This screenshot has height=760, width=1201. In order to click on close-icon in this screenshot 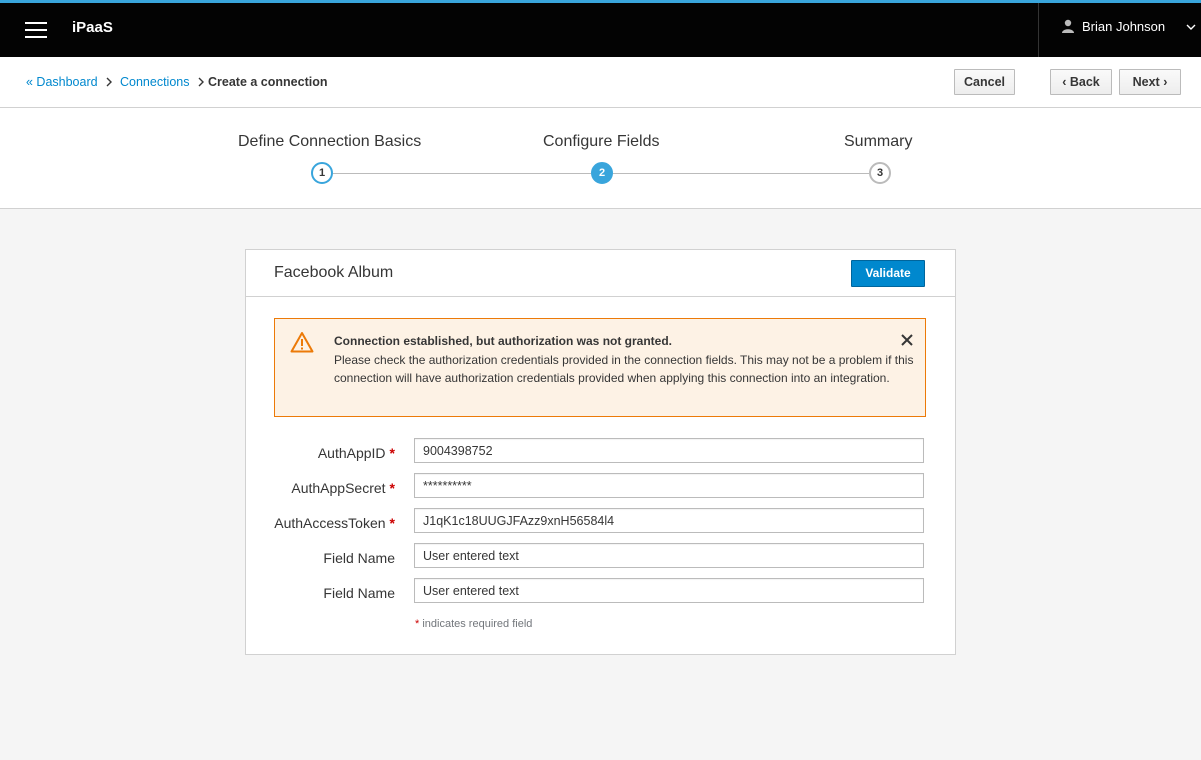, I will do `click(907, 340)`.